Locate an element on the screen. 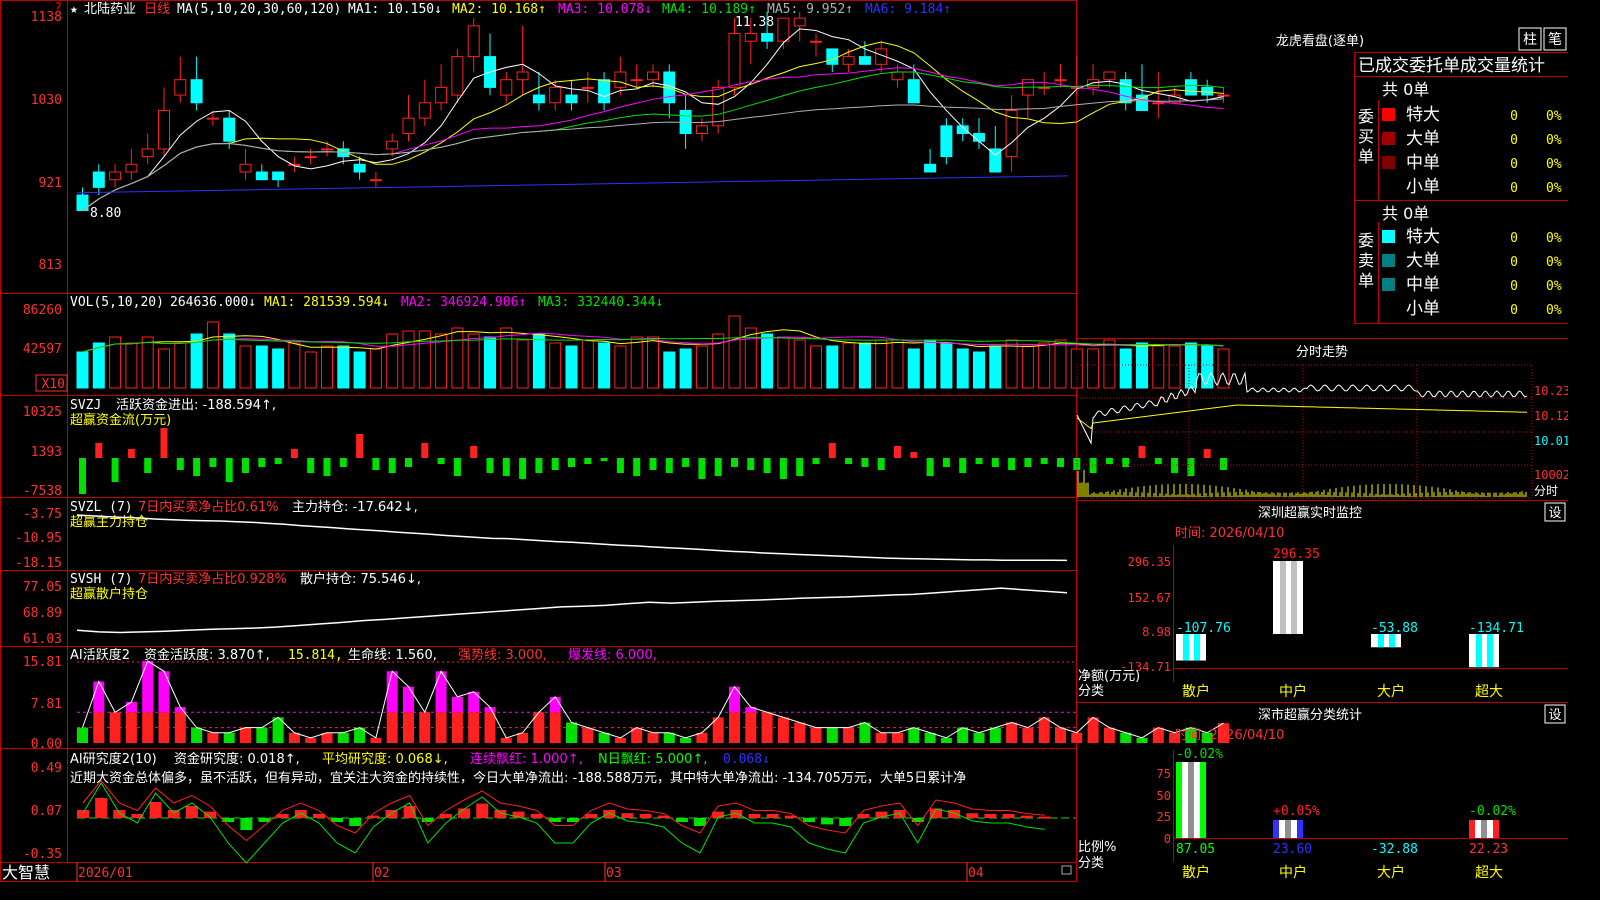  svg-text: 笔 is located at coordinates (1555, 40).